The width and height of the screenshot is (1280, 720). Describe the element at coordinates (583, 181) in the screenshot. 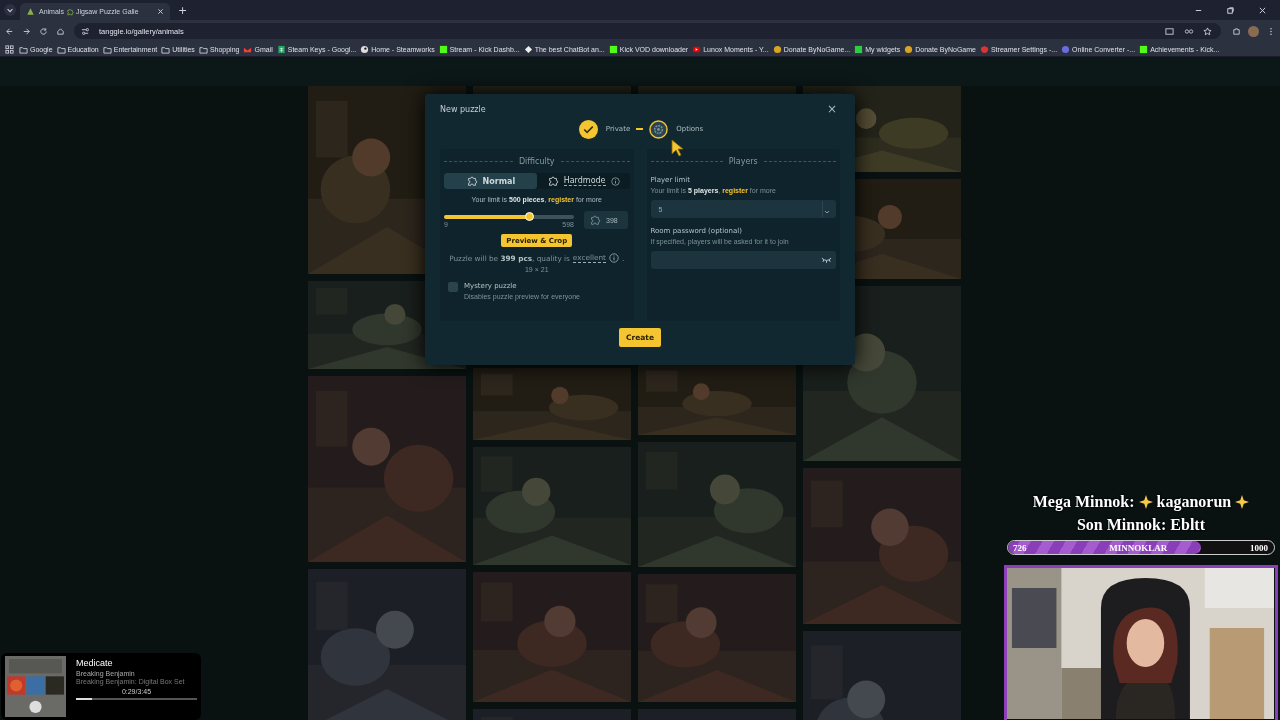

I see `difficulty-tab: Hardmode` at that location.